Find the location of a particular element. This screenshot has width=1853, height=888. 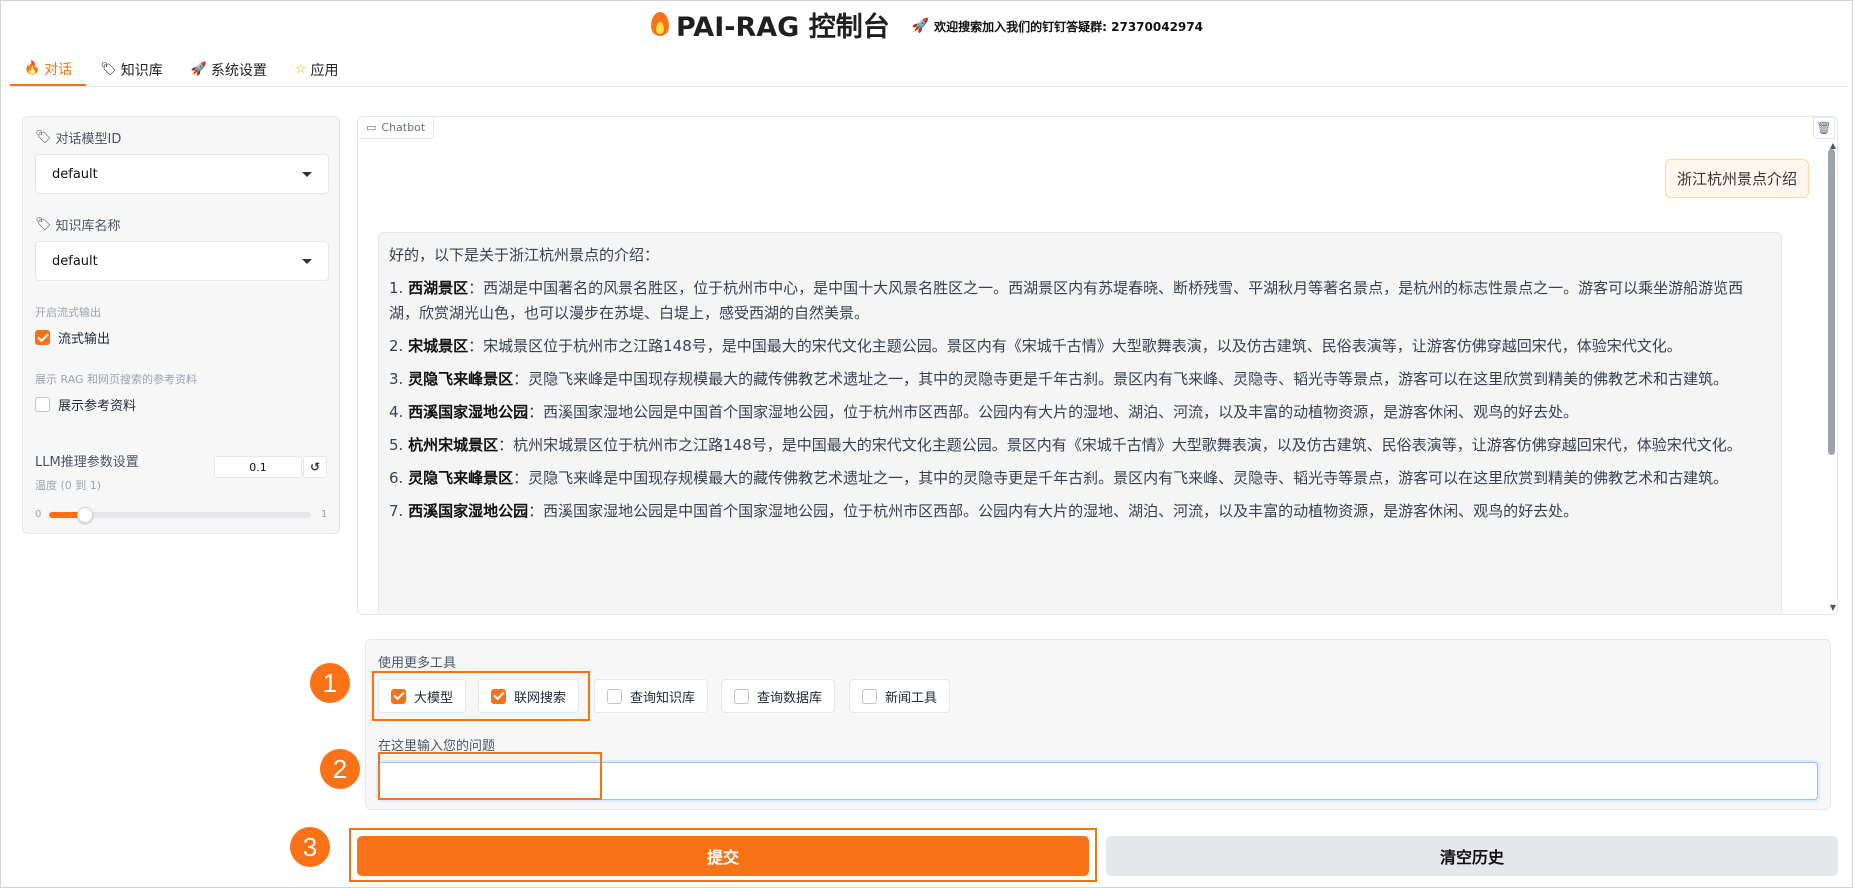

tab-bar: 🔥 对话 🏷 知识库 🚀 系统设置 ☆ 应用 is located at coordinates (181, 69).